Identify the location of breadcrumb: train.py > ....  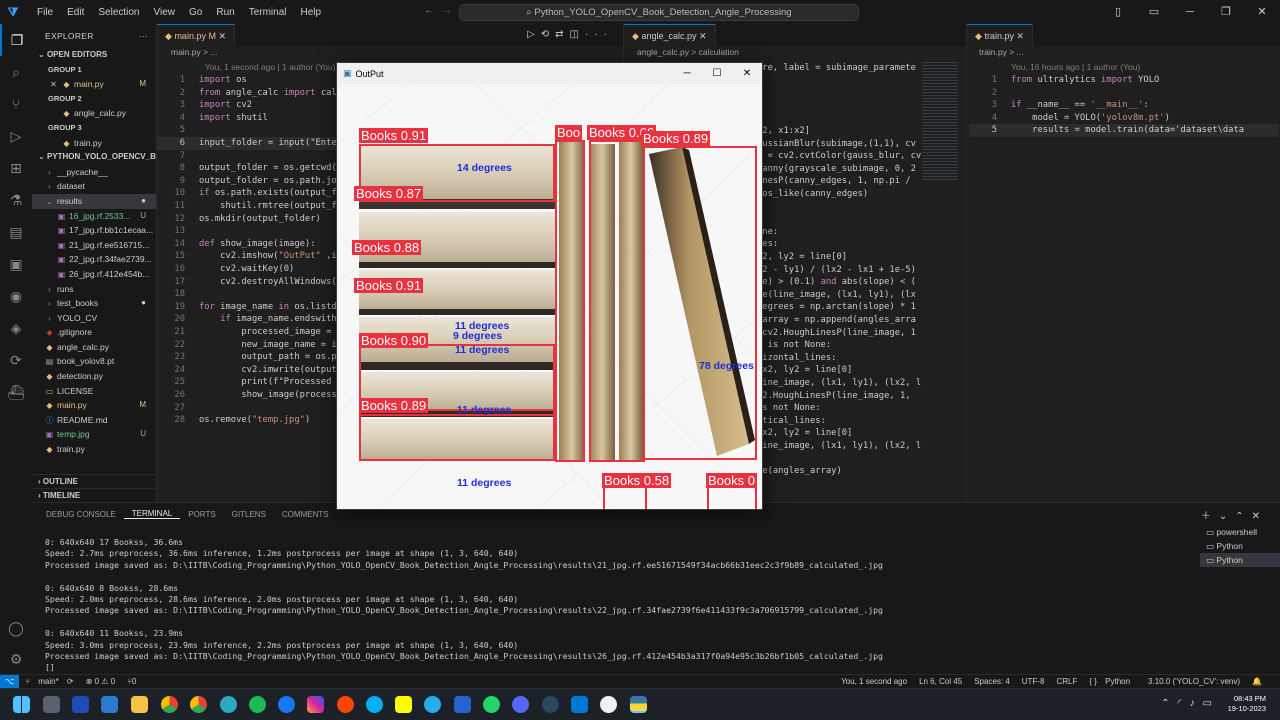
(1001, 54).